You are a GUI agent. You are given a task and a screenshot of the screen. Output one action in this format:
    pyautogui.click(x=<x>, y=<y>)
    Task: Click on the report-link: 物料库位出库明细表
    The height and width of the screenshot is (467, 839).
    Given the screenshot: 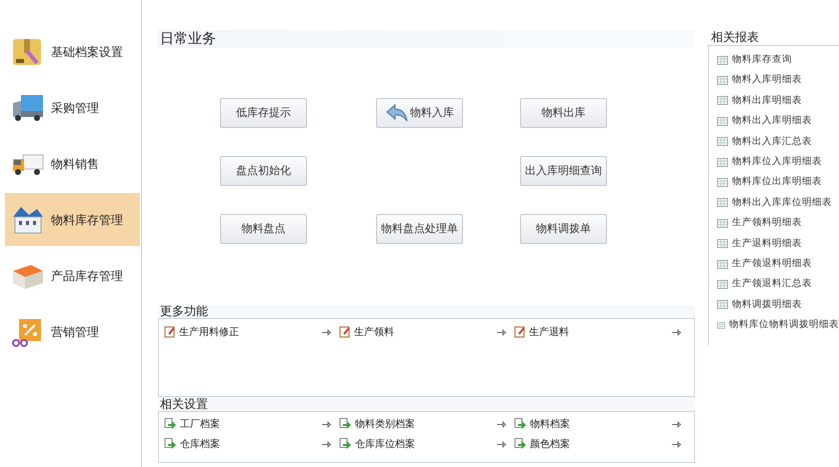 What is the action you would take?
    pyautogui.click(x=777, y=182)
    